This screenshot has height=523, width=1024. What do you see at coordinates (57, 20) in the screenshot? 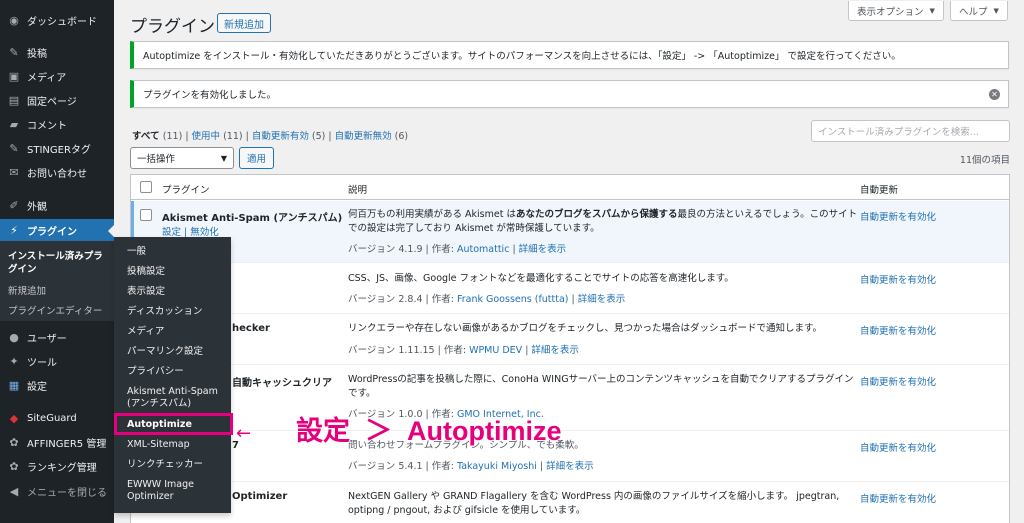
I see `menu-dashboard: ◉ ダッシュボード` at bounding box center [57, 20].